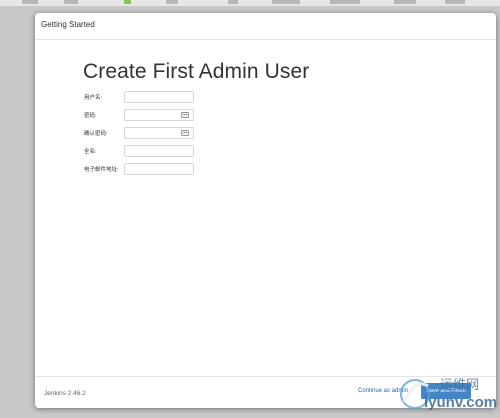  What do you see at coordinates (265, 26) in the screenshot?
I see `dialog-header: Getting Started` at bounding box center [265, 26].